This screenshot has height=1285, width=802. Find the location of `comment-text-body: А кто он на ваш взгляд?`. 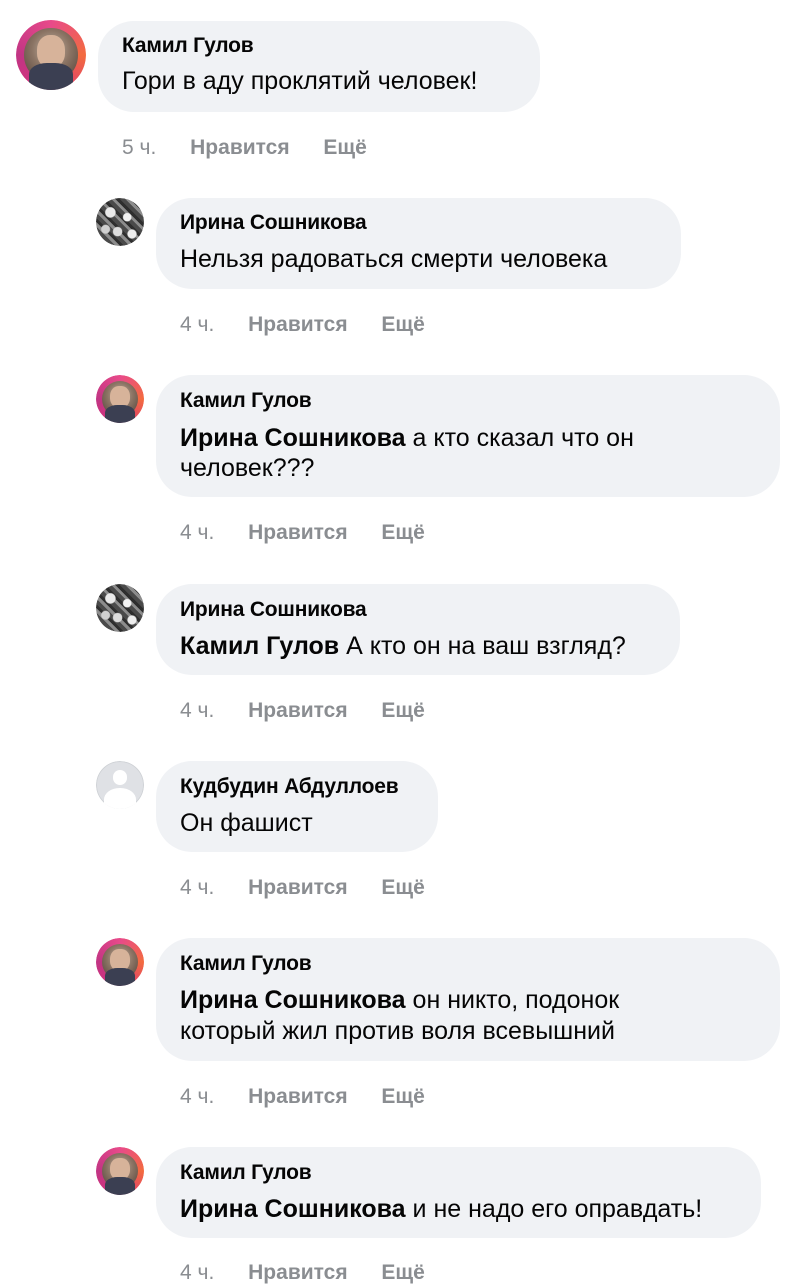

comment-text-body: А кто он на ваш взгляд? is located at coordinates (482, 646).